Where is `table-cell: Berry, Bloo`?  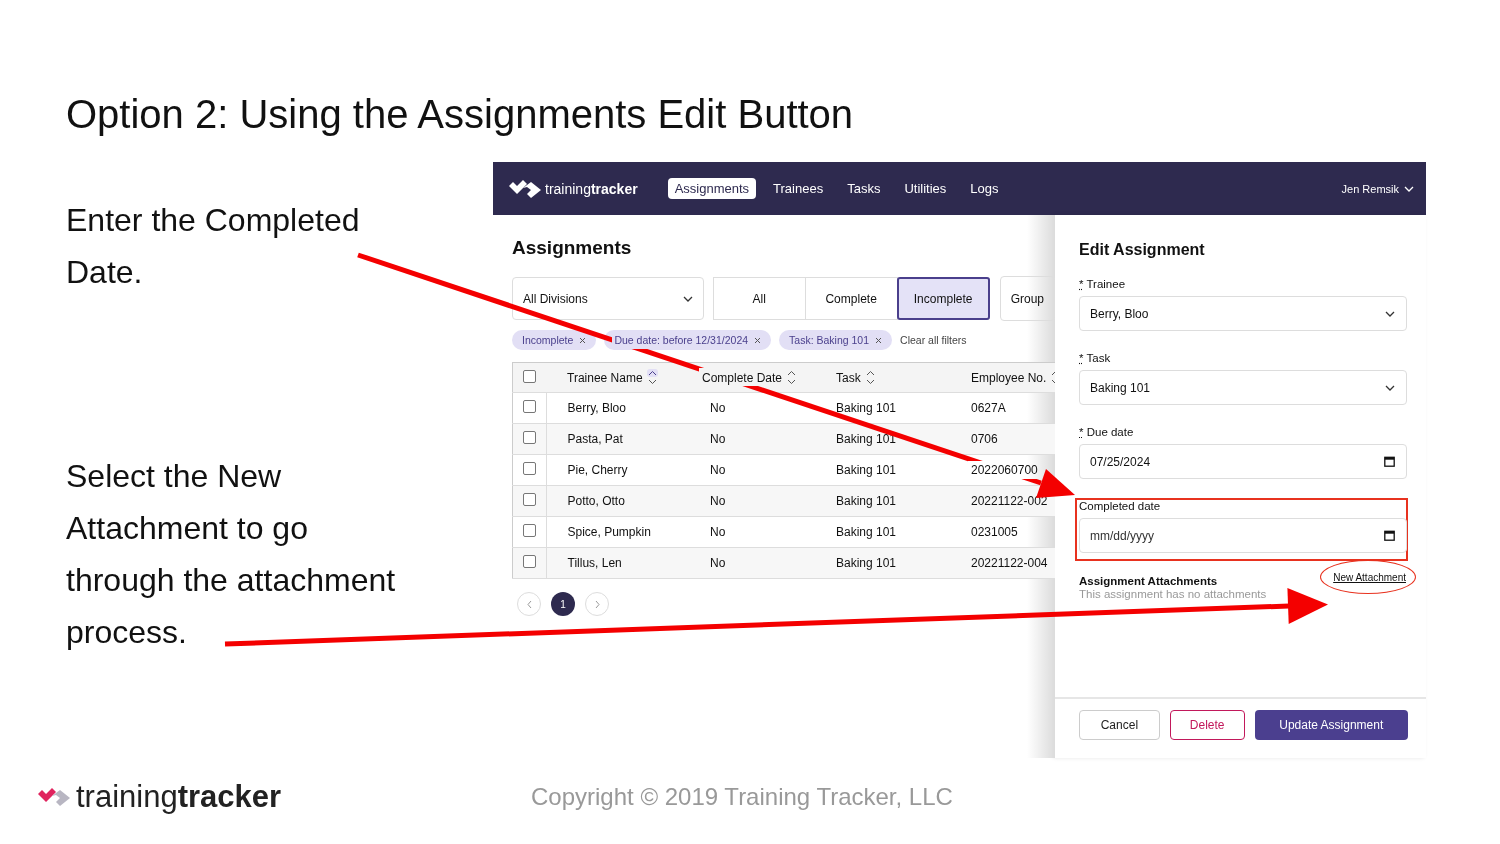 table-cell: Berry, Bloo is located at coordinates (596, 408).